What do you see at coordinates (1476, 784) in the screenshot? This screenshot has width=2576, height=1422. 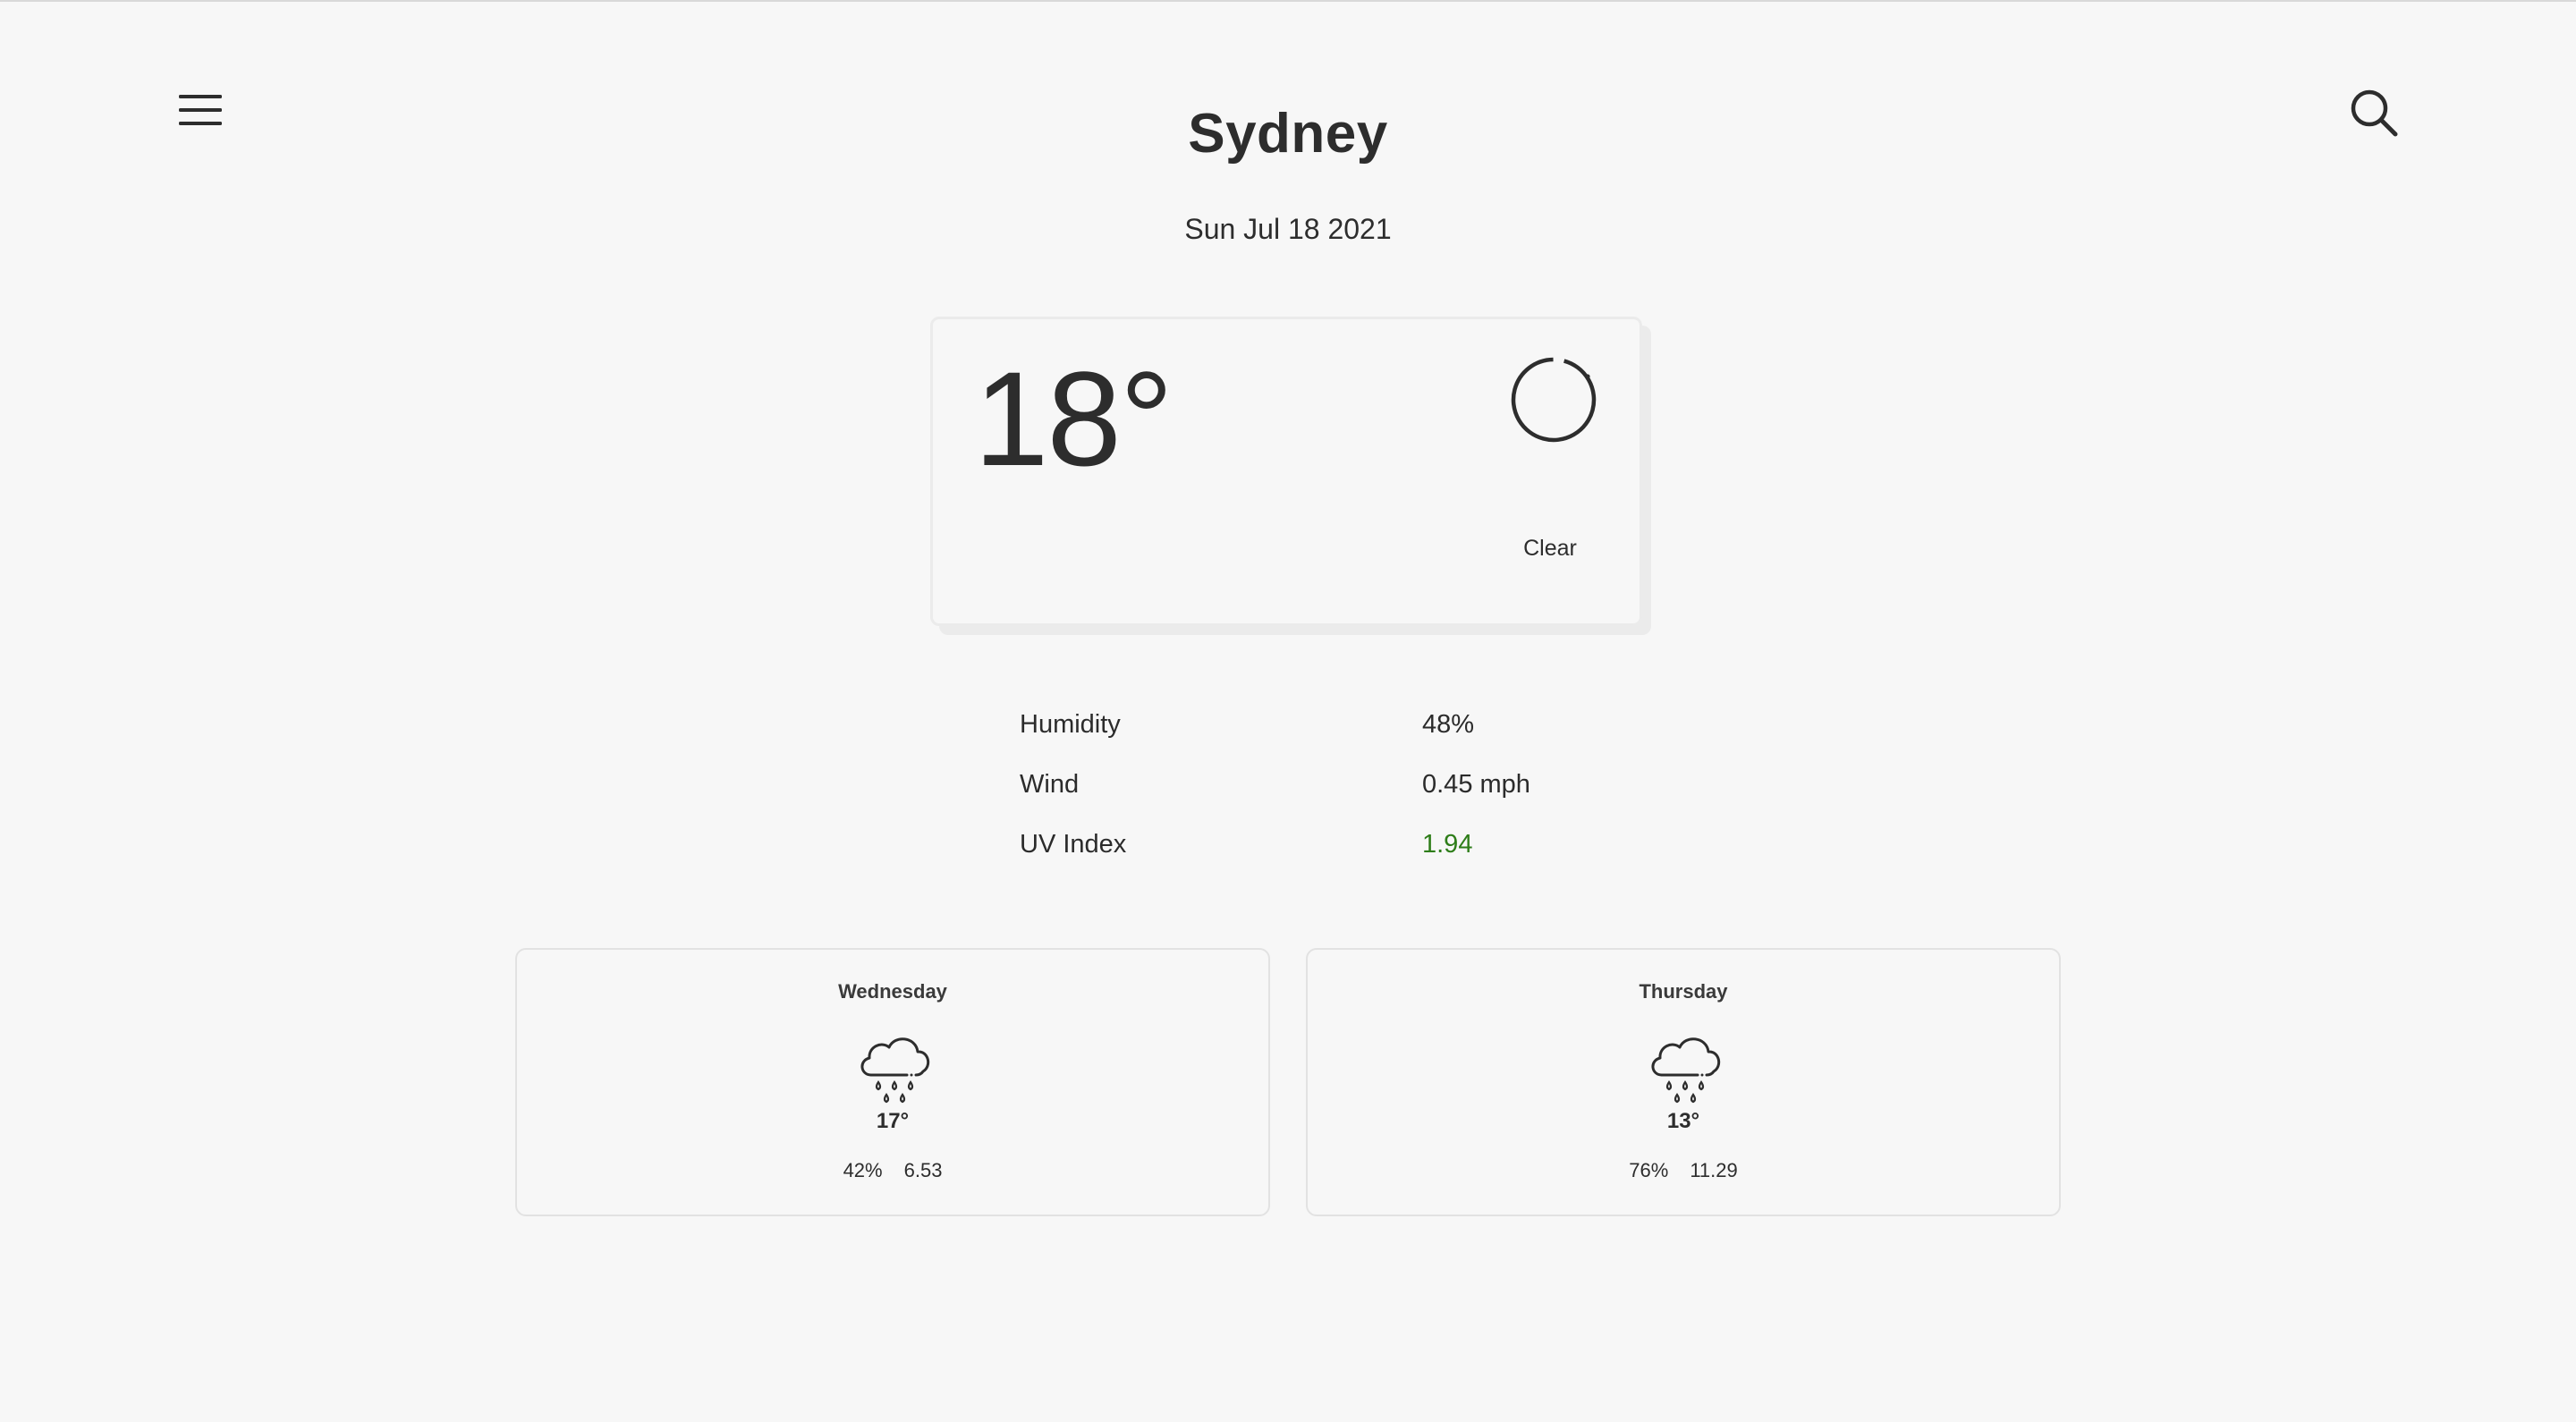 I see `wind-value: 0.45 mph` at bounding box center [1476, 784].